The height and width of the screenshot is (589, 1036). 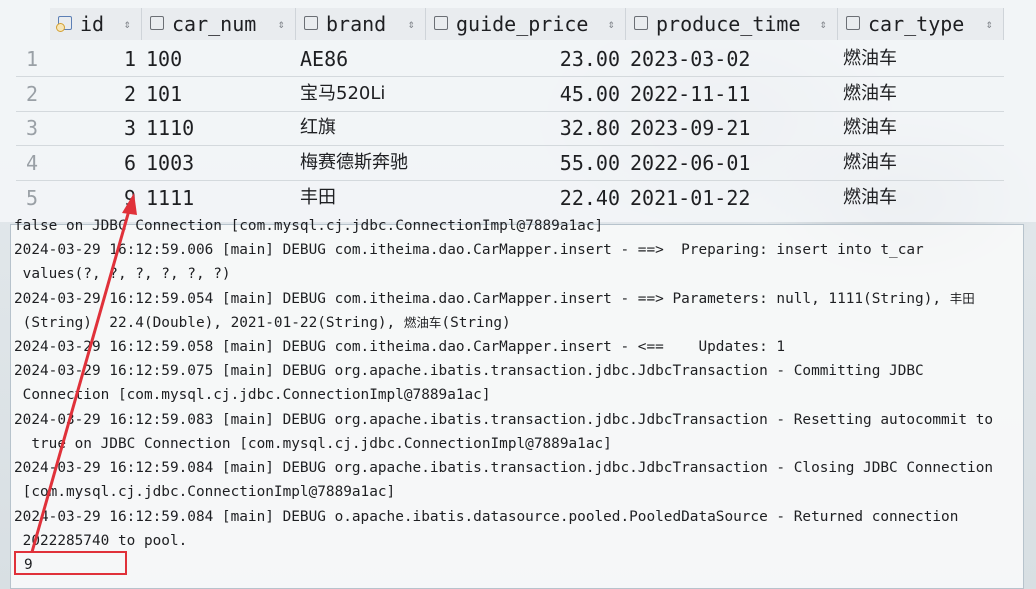 I want to click on annotation-arrow, so click(x=83, y=373).